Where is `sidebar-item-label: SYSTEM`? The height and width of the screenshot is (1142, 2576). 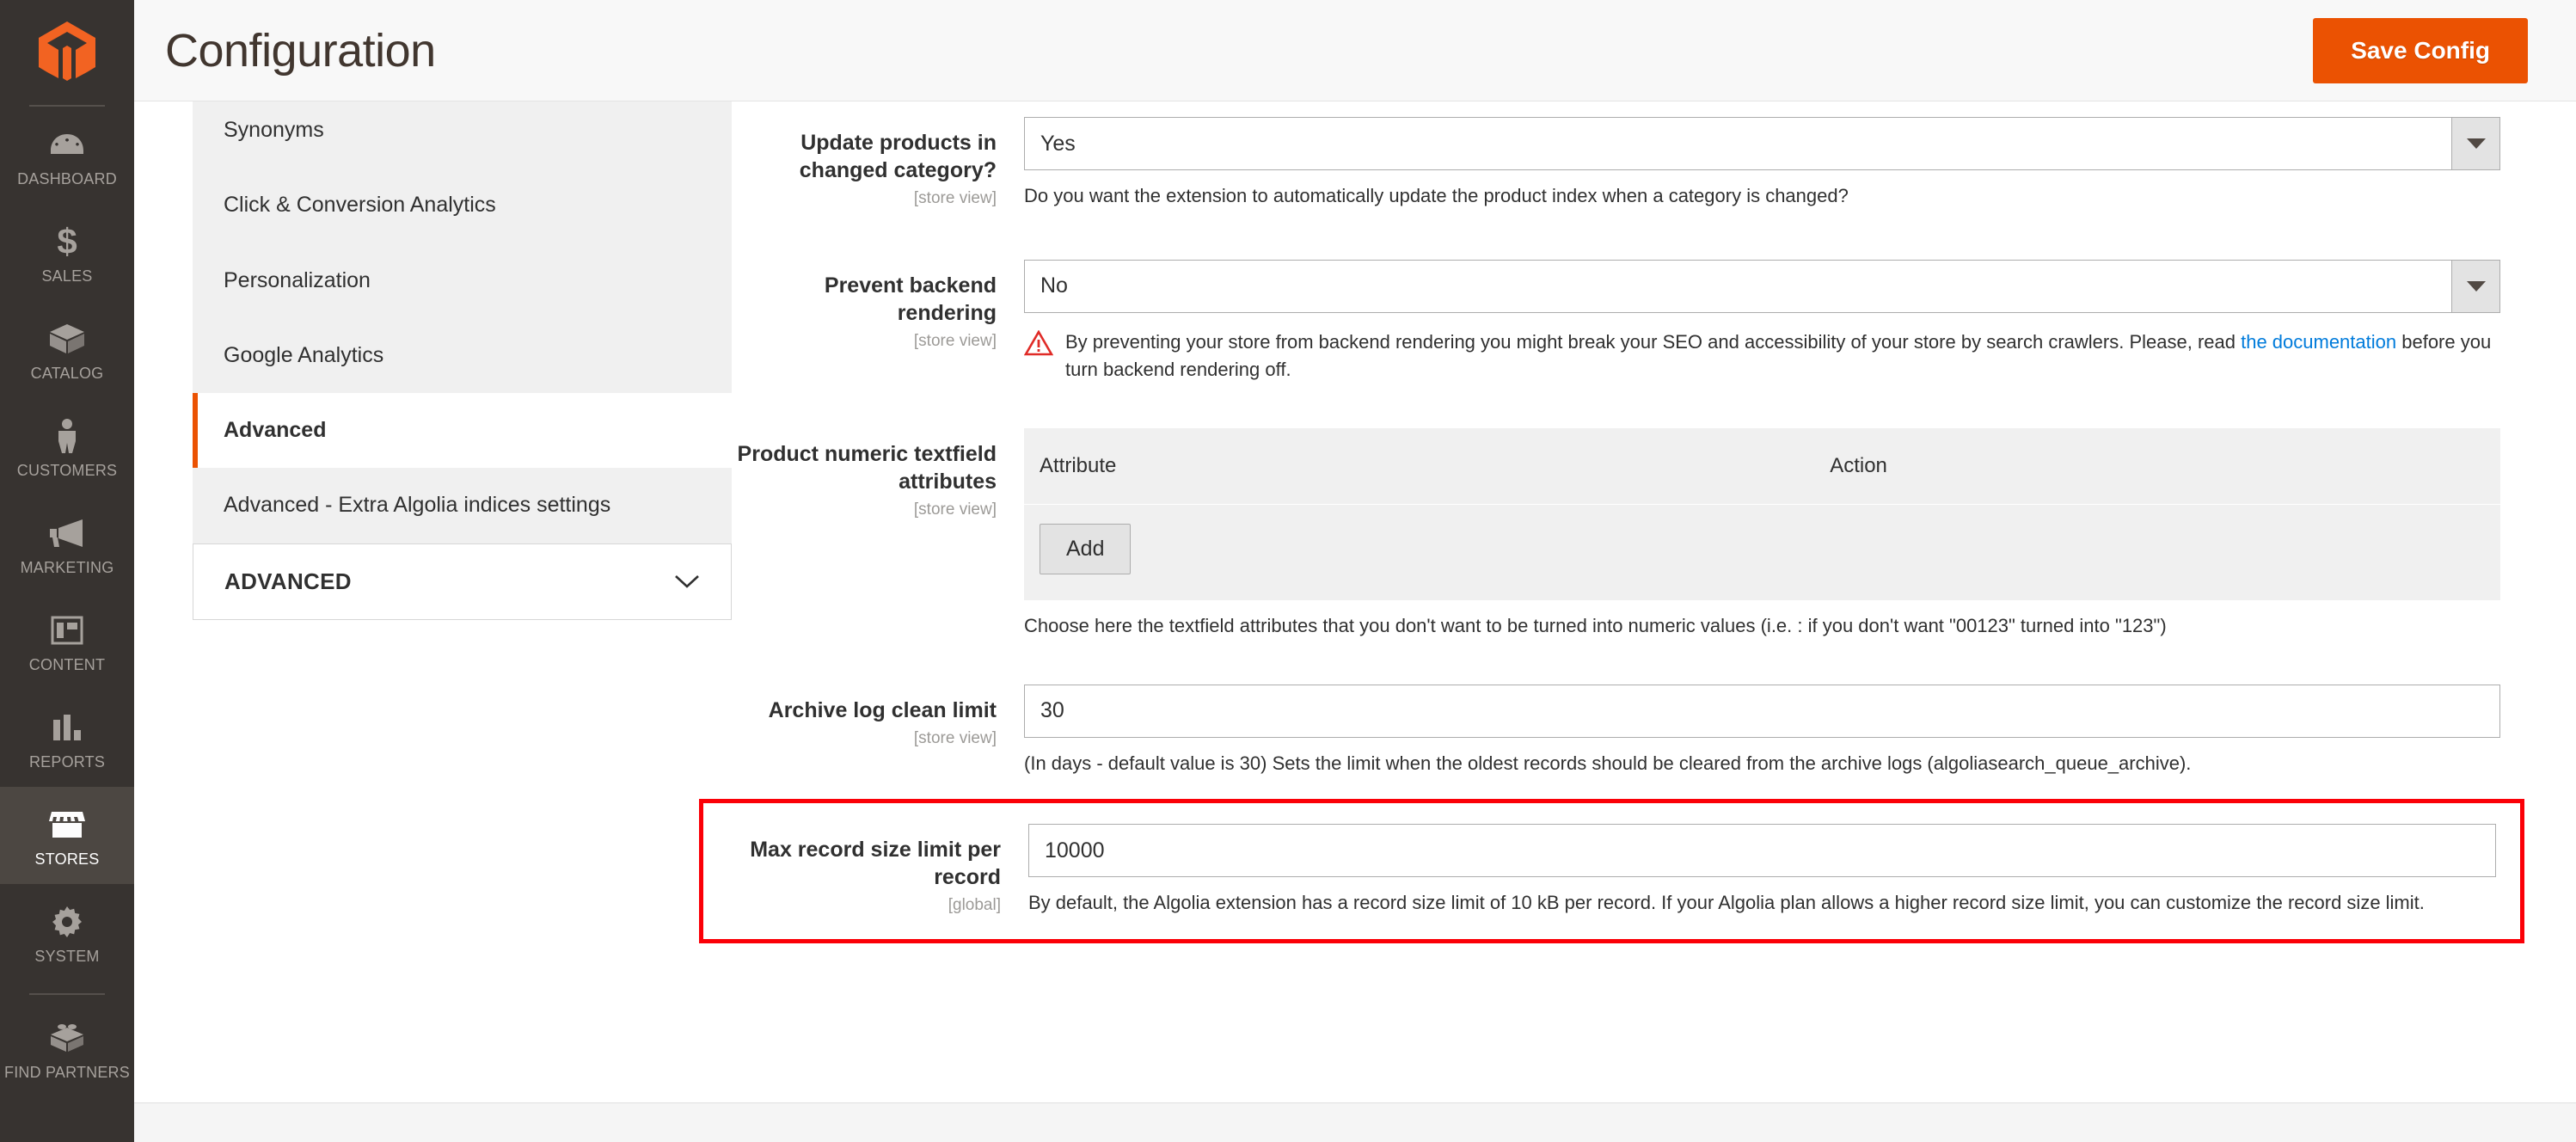 sidebar-item-label: SYSTEM is located at coordinates (67, 957).